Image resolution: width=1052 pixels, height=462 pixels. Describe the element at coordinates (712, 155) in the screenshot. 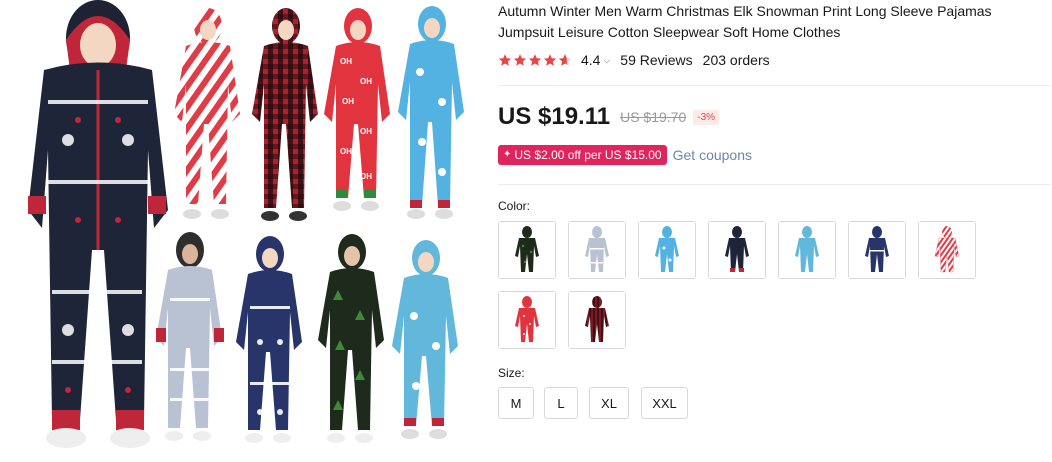

I see `get-coupons-link: Get coupons` at that location.